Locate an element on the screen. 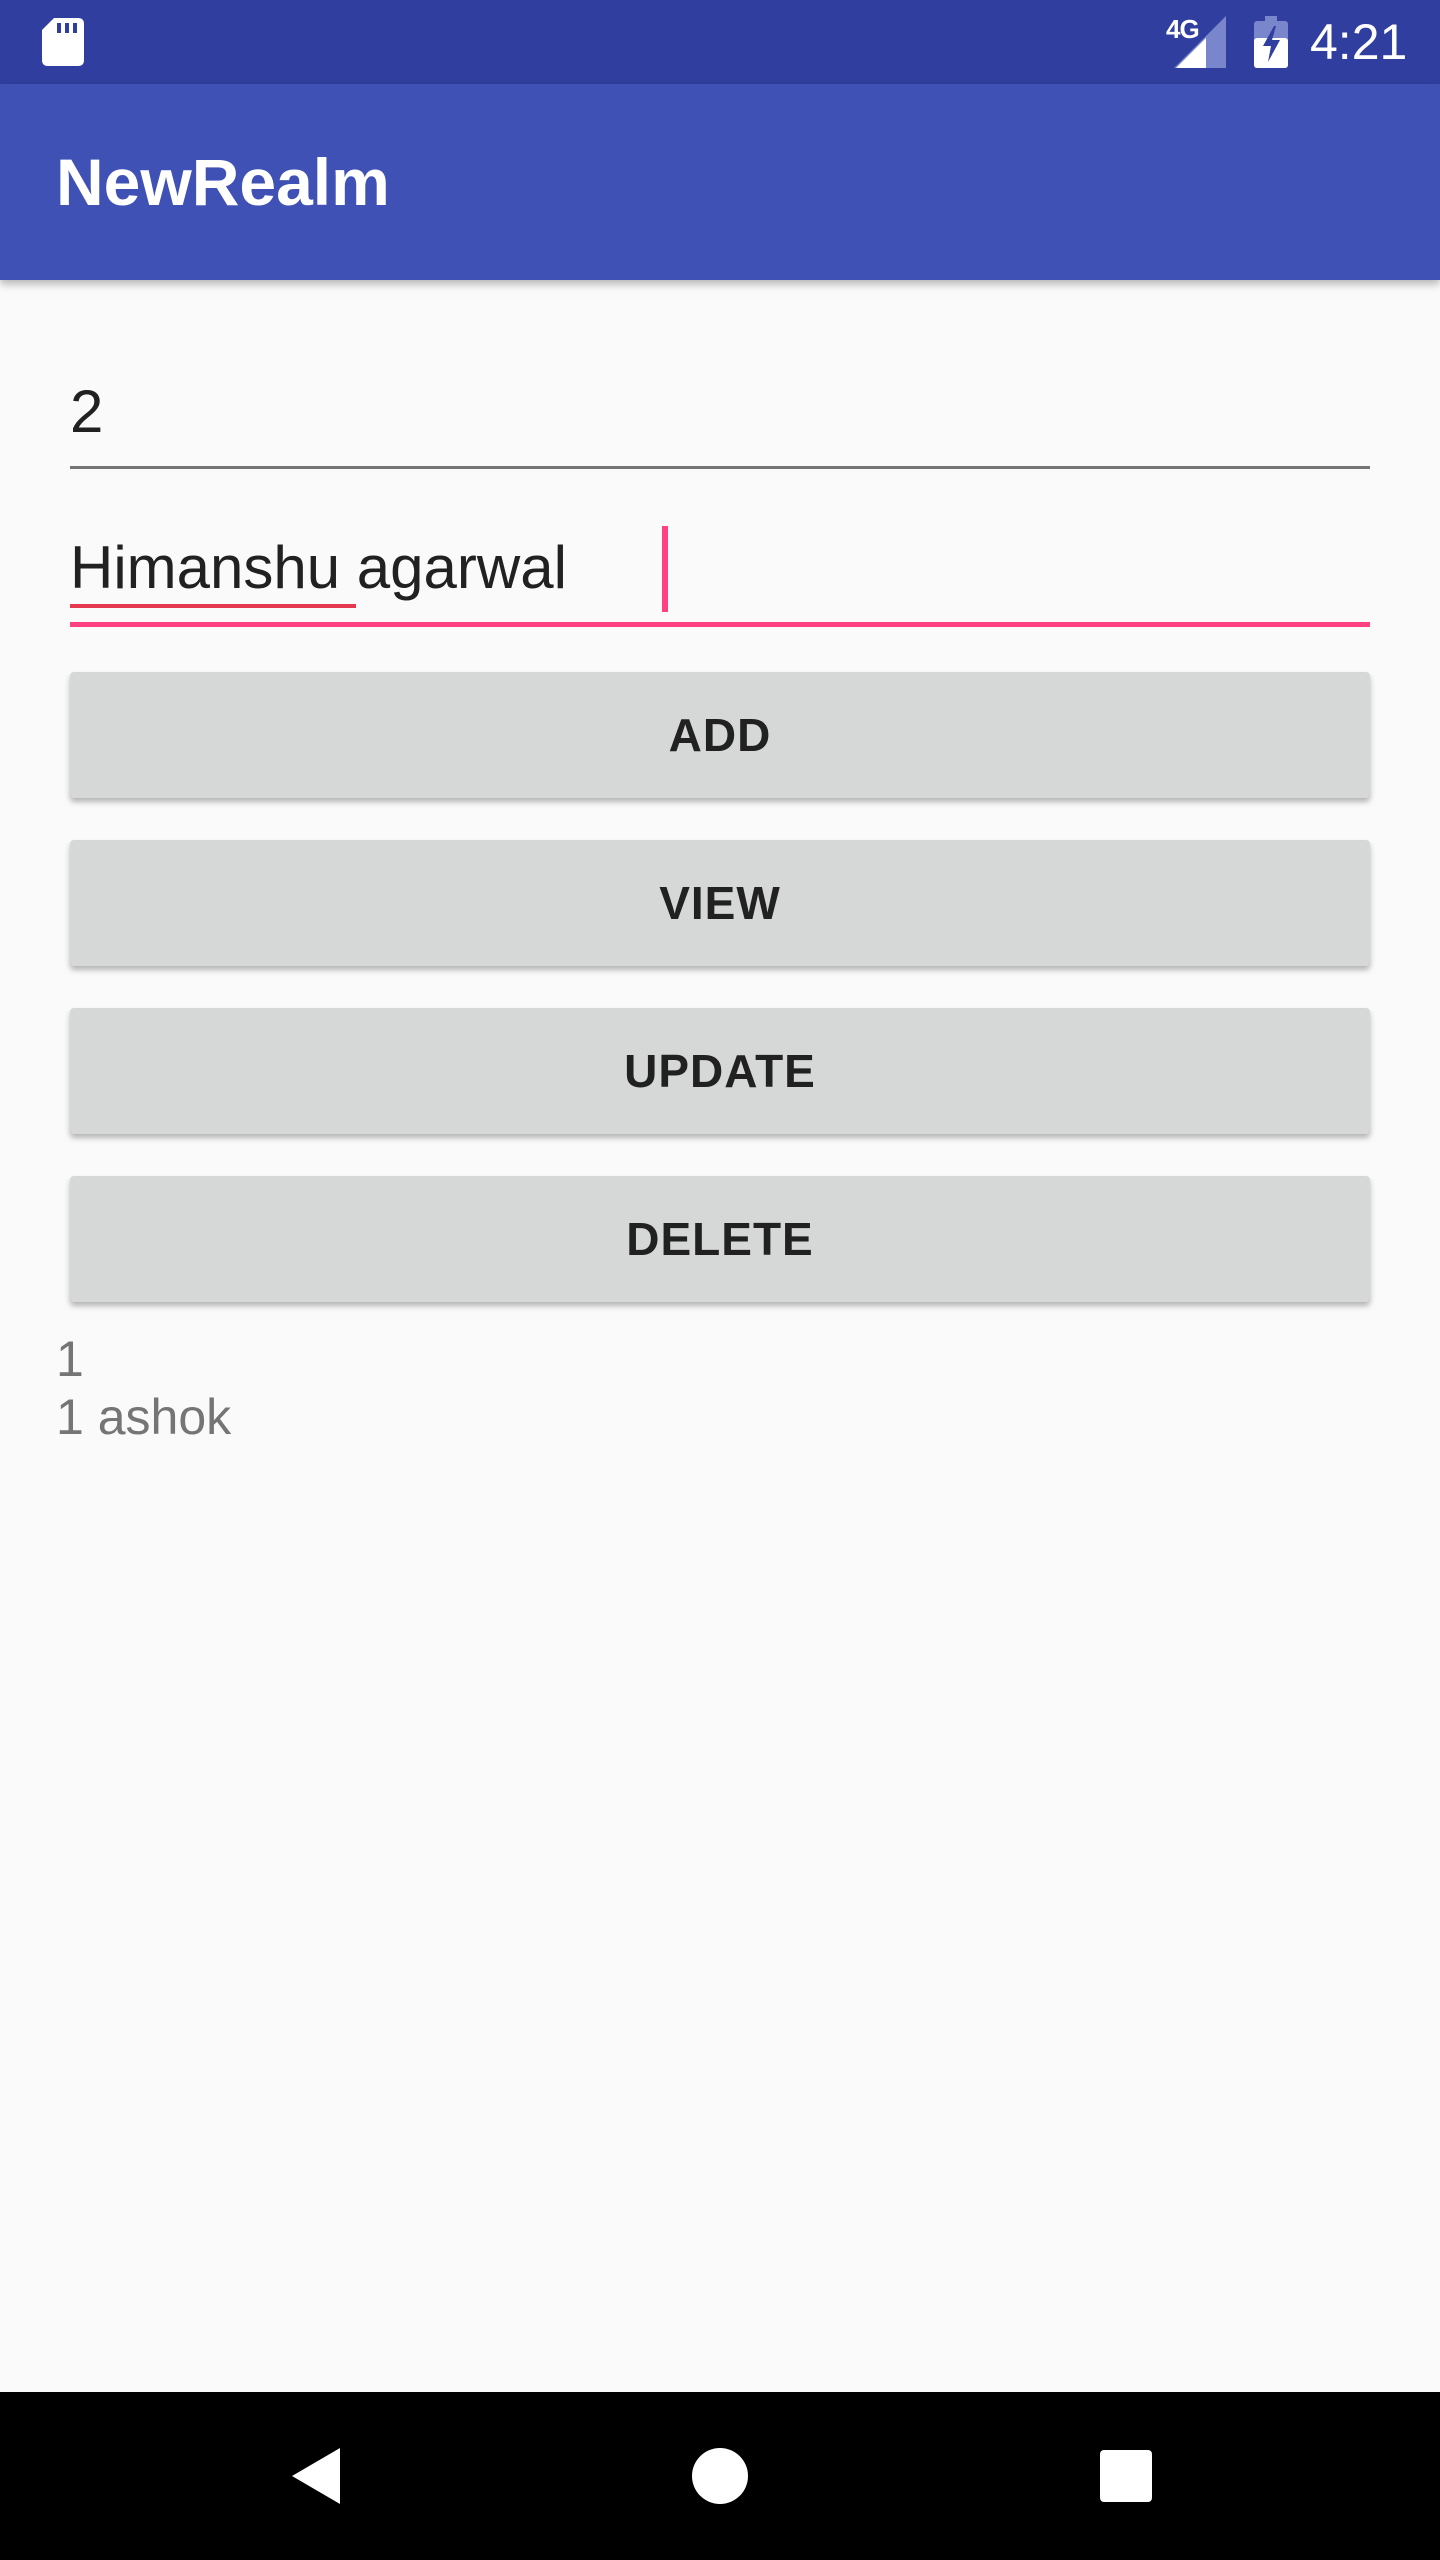 The width and height of the screenshot is (1440, 2560). result-line: 1 ashok is located at coordinates (144, 1417).